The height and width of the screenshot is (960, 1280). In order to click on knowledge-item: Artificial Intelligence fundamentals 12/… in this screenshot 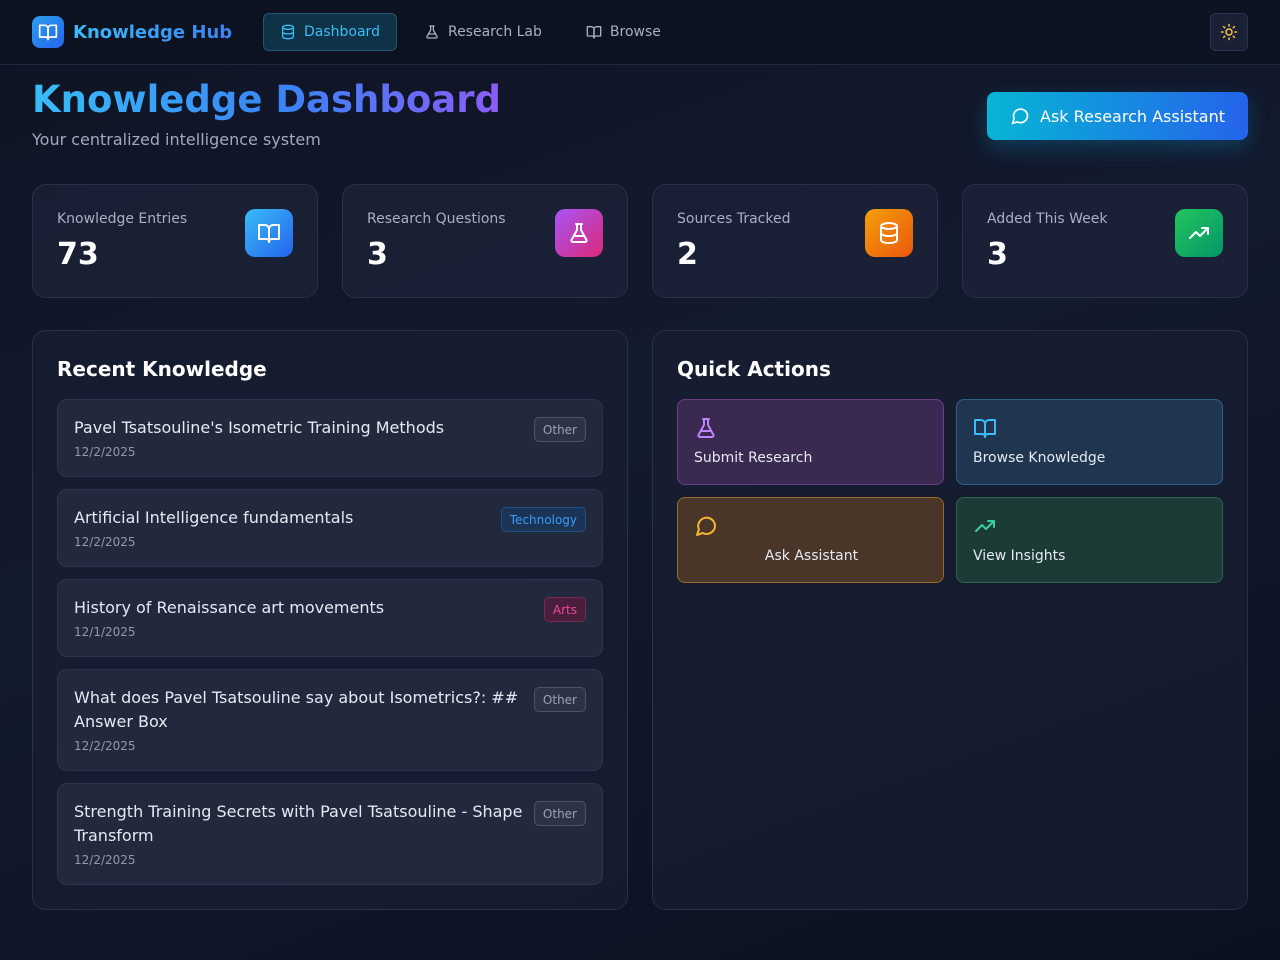, I will do `click(330, 528)`.